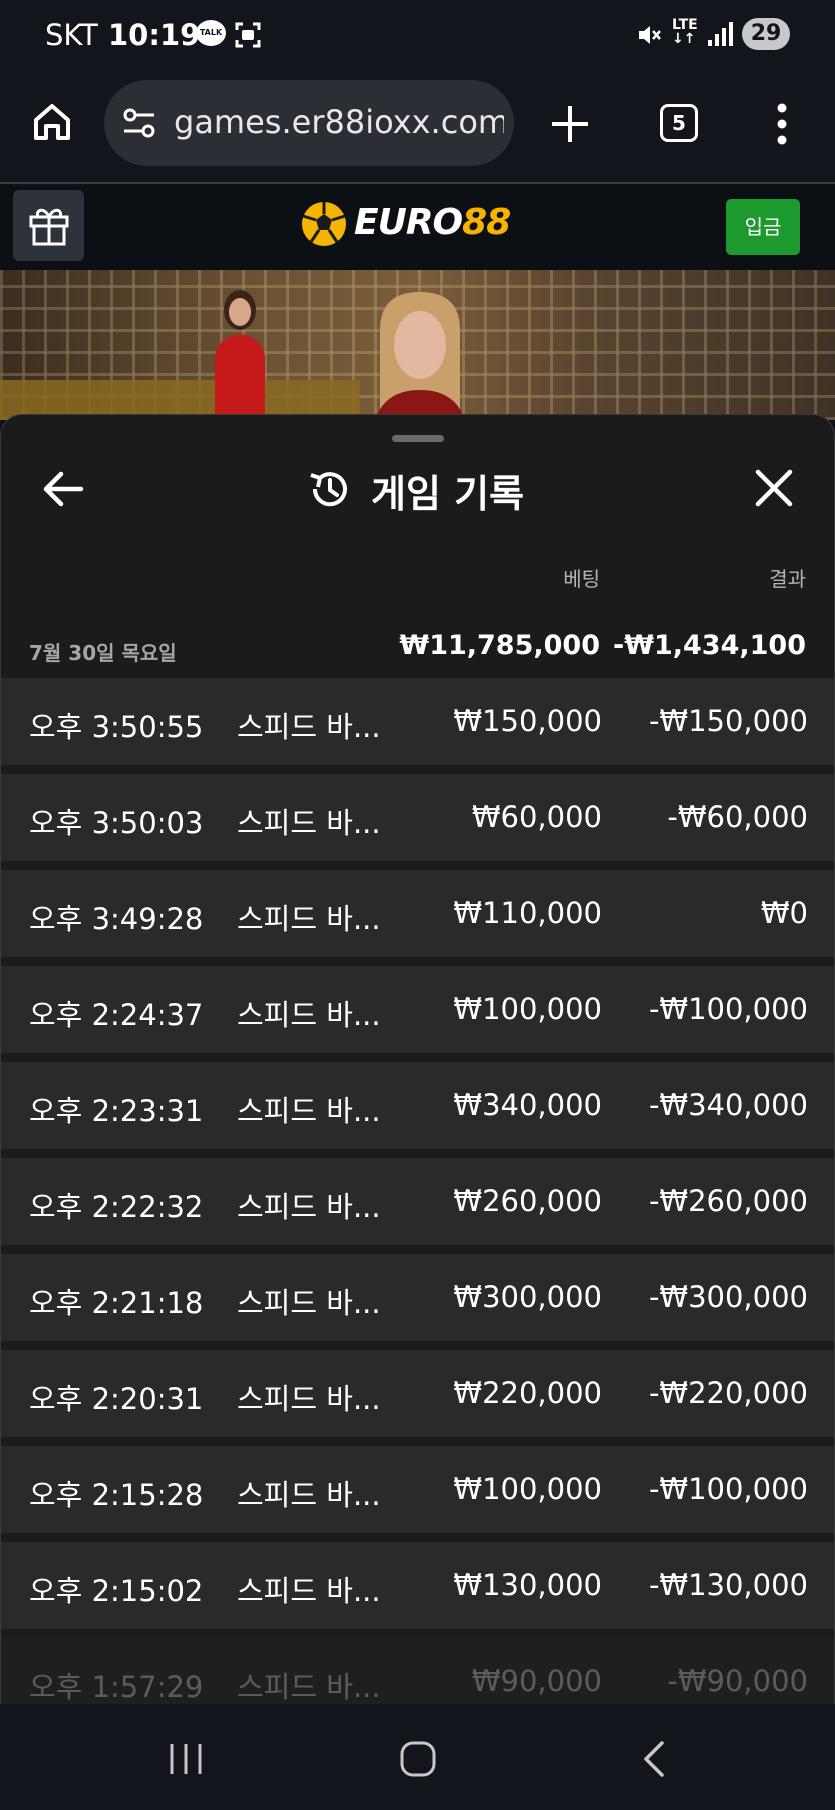  Describe the element at coordinates (417, 721) in the screenshot. I see `history-row: 오후 3:50:55 스피드 바... ₩150,000 -₩150,000` at that location.